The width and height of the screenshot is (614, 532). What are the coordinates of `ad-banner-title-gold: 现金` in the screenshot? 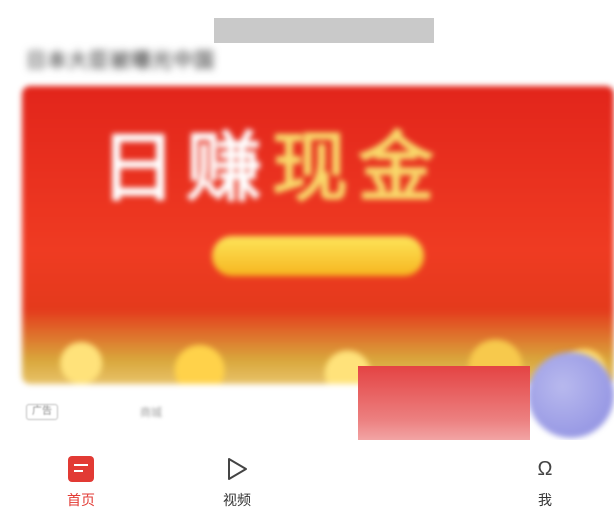 It's located at (358, 167).